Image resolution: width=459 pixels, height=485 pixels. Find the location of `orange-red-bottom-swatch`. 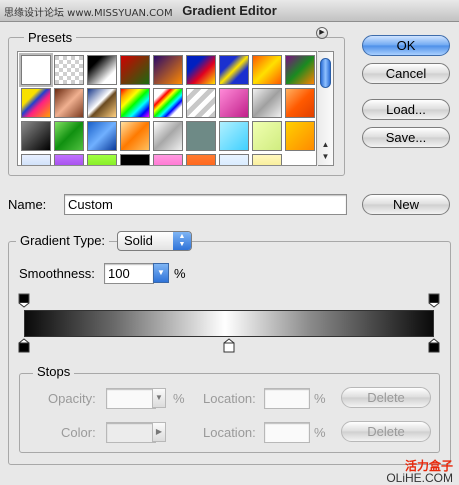

orange-red-bottom-swatch is located at coordinates (201, 159).